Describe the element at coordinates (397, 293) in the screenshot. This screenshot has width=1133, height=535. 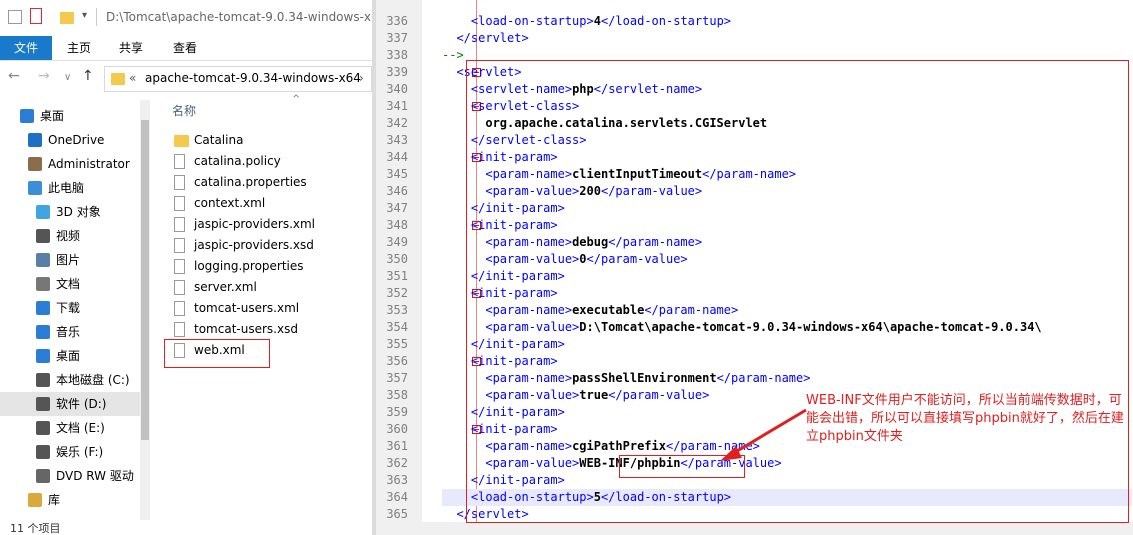
I see `line-number: 352` at that location.